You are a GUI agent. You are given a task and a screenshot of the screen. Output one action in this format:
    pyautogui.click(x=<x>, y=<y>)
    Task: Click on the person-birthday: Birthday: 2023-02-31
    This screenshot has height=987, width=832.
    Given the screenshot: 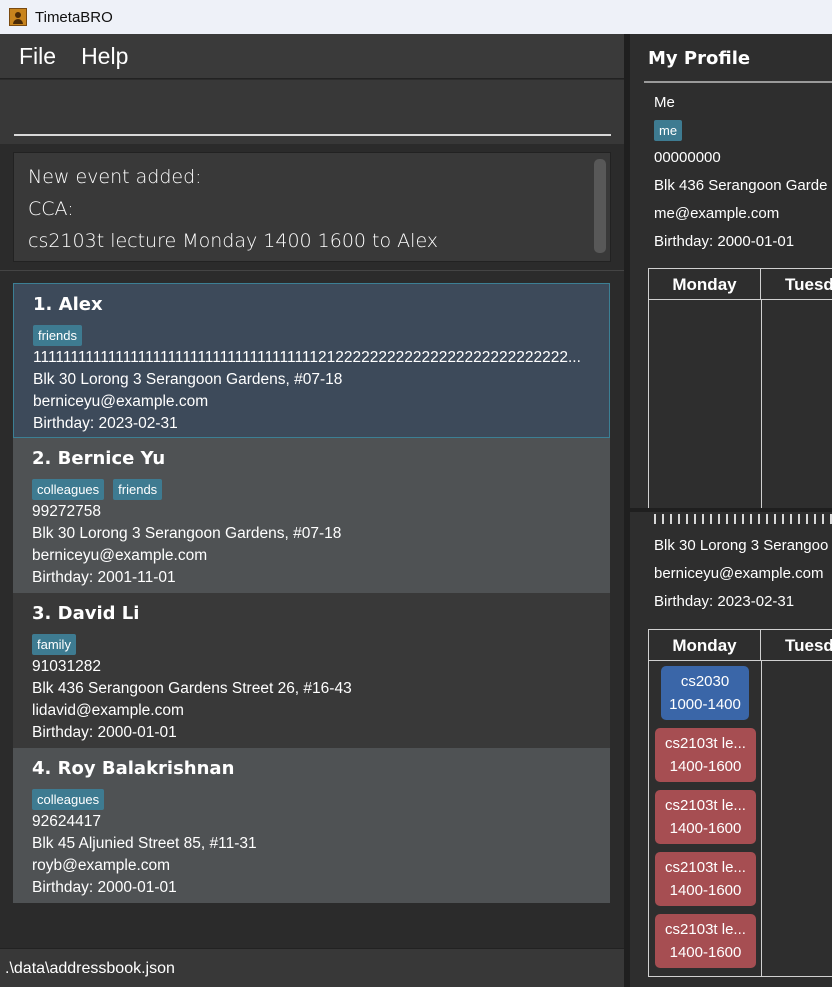 What is the action you would take?
    pyautogui.click(x=105, y=423)
    